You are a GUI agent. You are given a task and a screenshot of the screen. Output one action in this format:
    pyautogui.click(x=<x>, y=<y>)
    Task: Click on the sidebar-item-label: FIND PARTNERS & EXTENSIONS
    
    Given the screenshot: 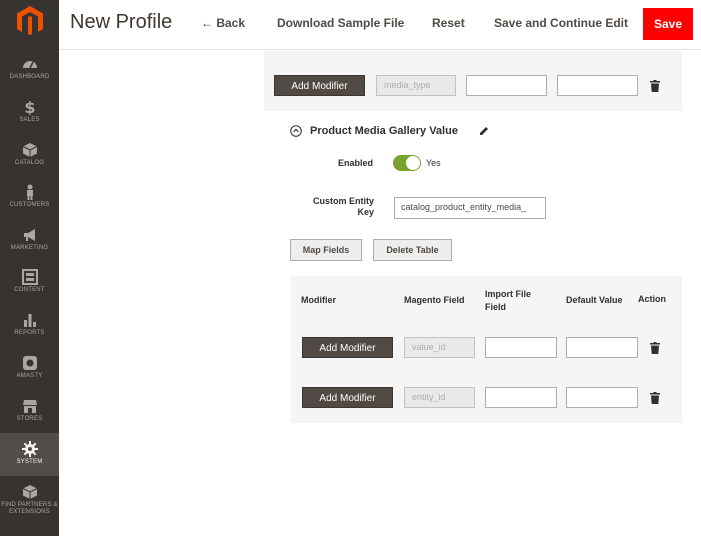 What is the action you would take?
    pyautogui.click(x=29, y=508)
    